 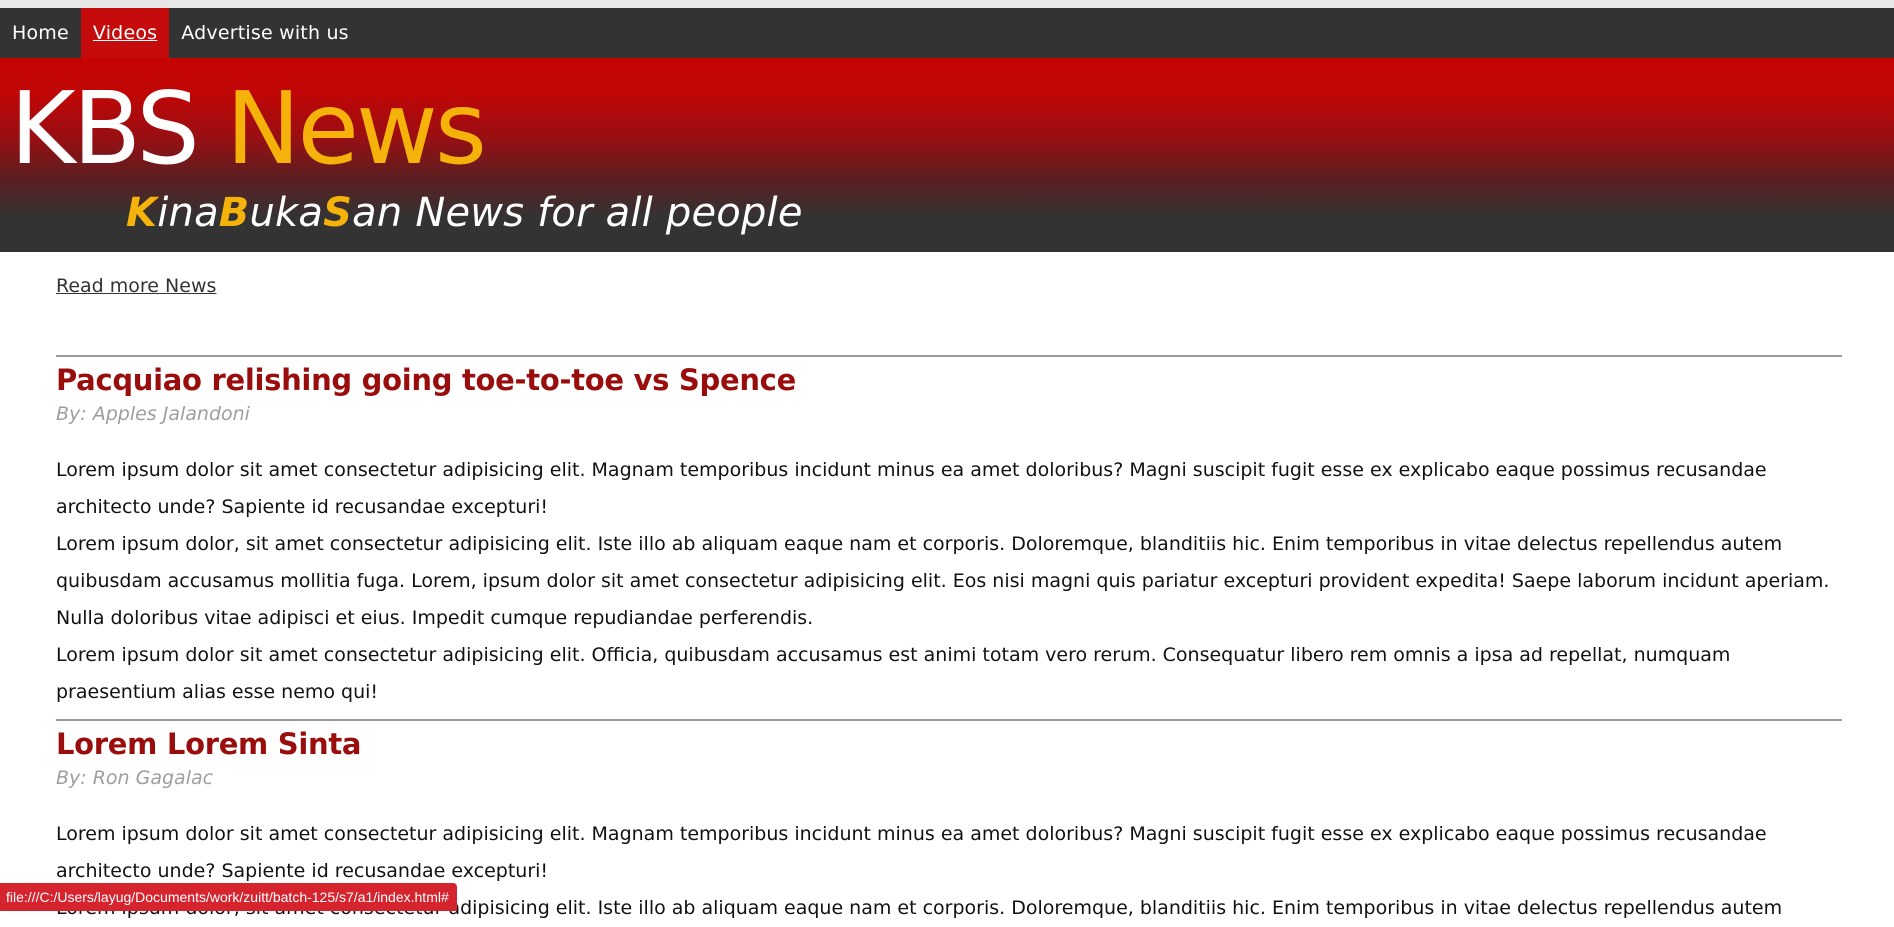 I want to click on tagline-rest: an News for all people, so click(x=577, y=213).